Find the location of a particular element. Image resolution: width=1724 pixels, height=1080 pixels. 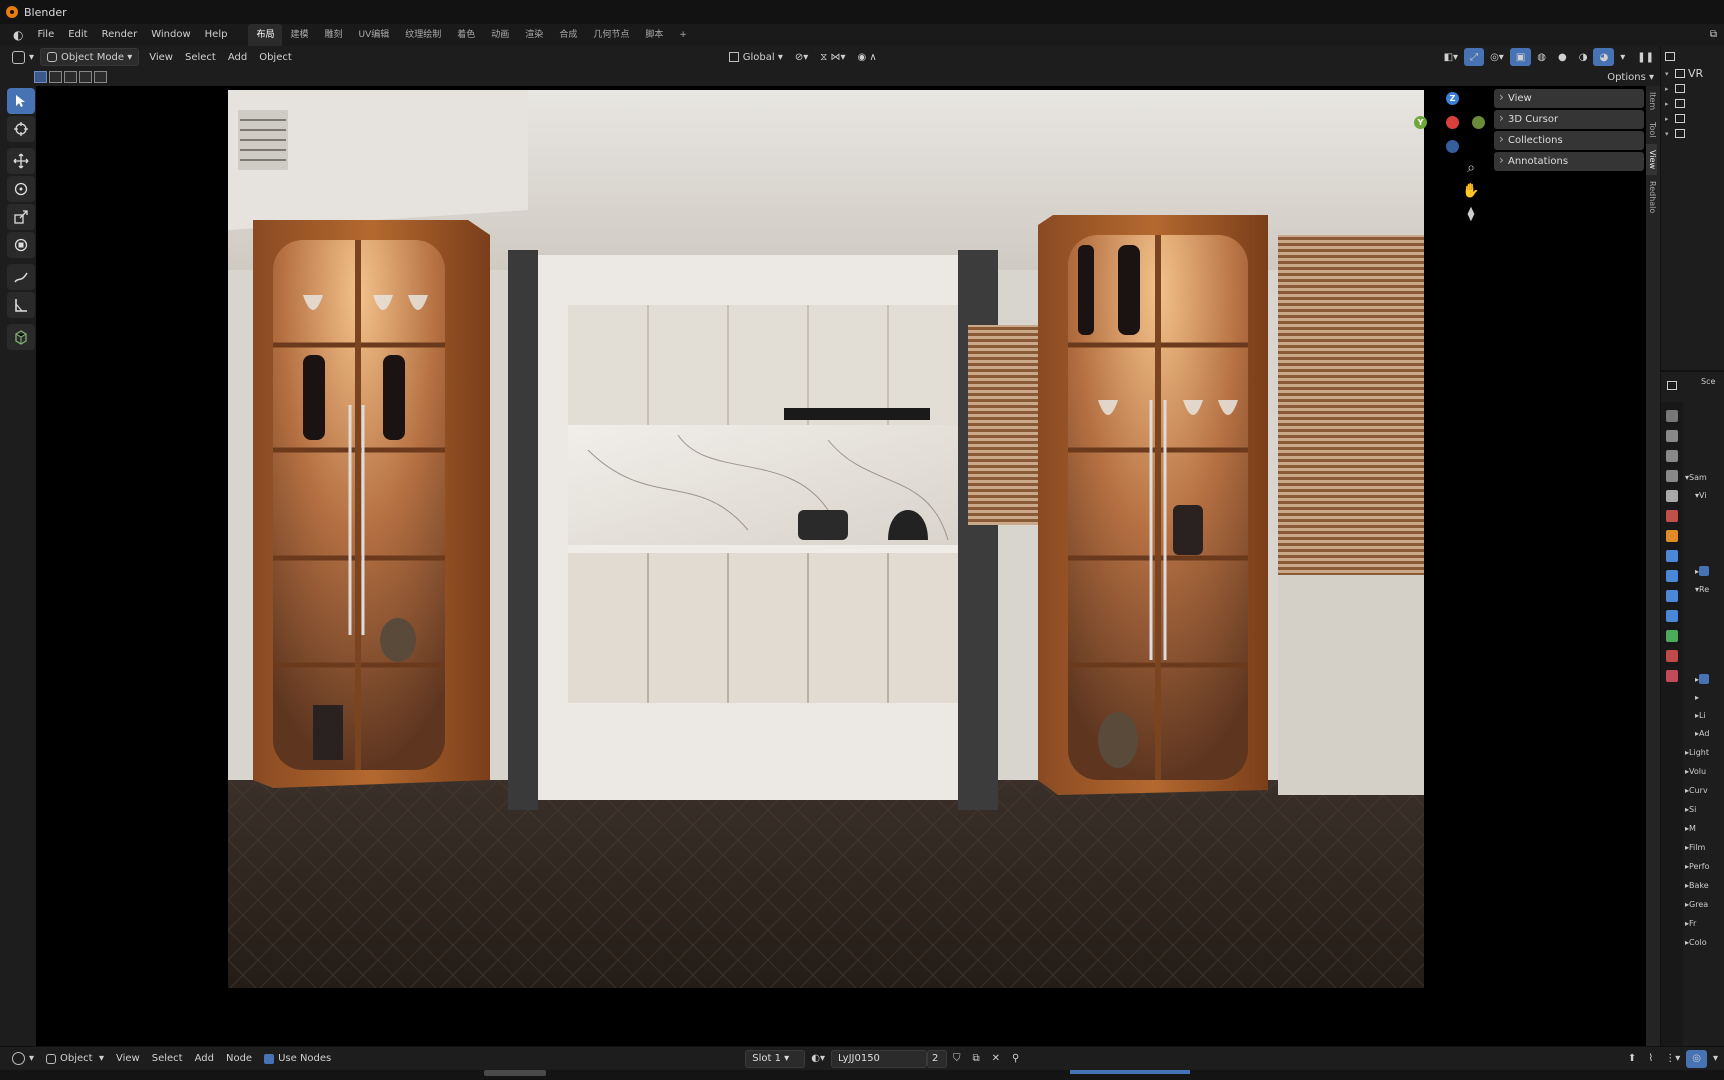

snap-icon: ⌇ is located at coordinates (1650, 1059).